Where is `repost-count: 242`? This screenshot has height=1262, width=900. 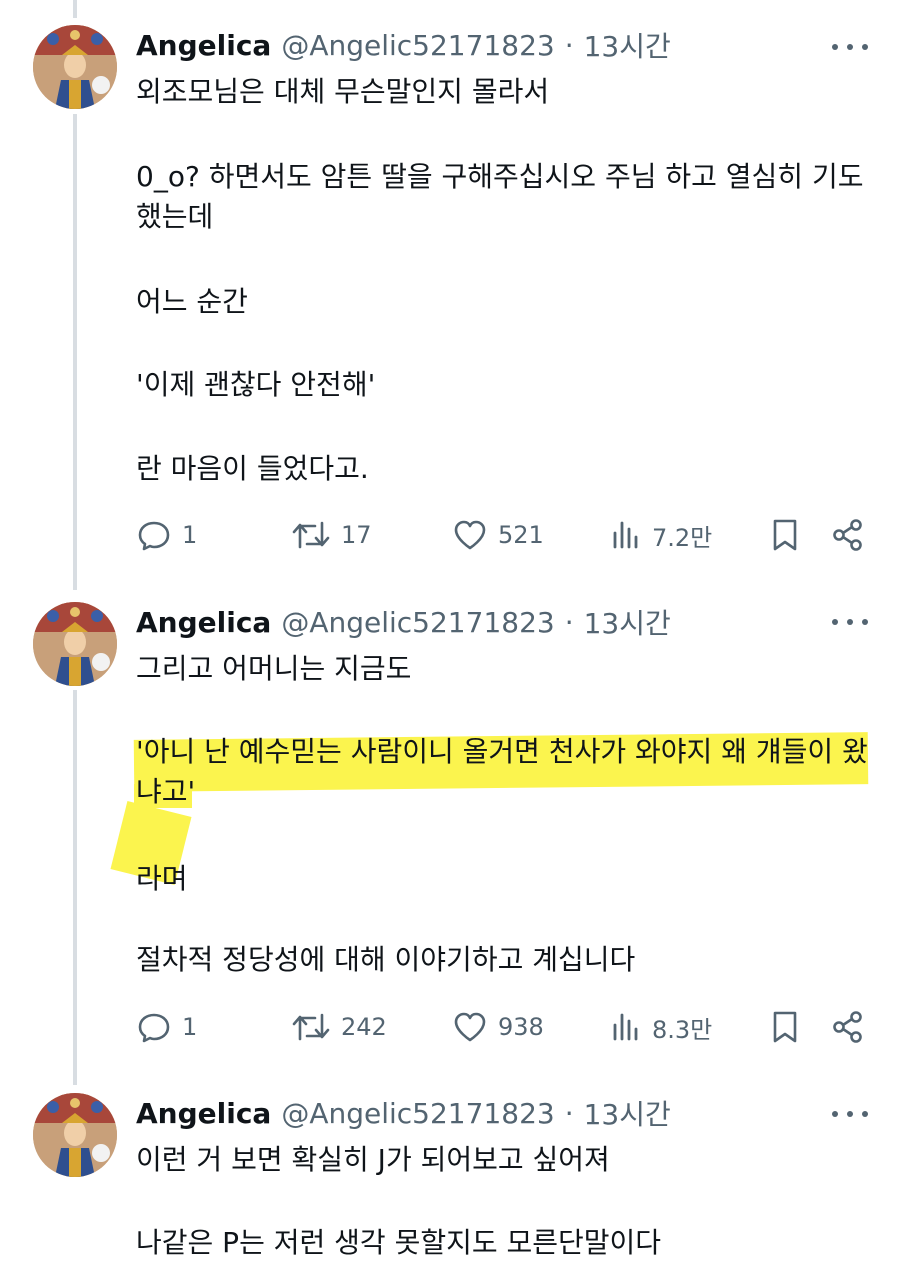 repost-count: 242 is located at coordinates (364, 1027).